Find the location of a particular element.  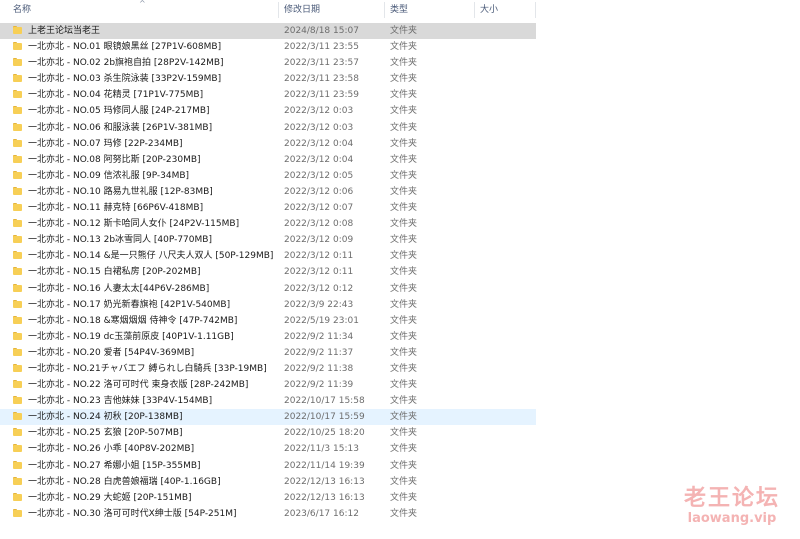

file-name: 一北亦北 - NO.29 大蛇姬 [20P-151MB] is located at coordinates (110, 497).